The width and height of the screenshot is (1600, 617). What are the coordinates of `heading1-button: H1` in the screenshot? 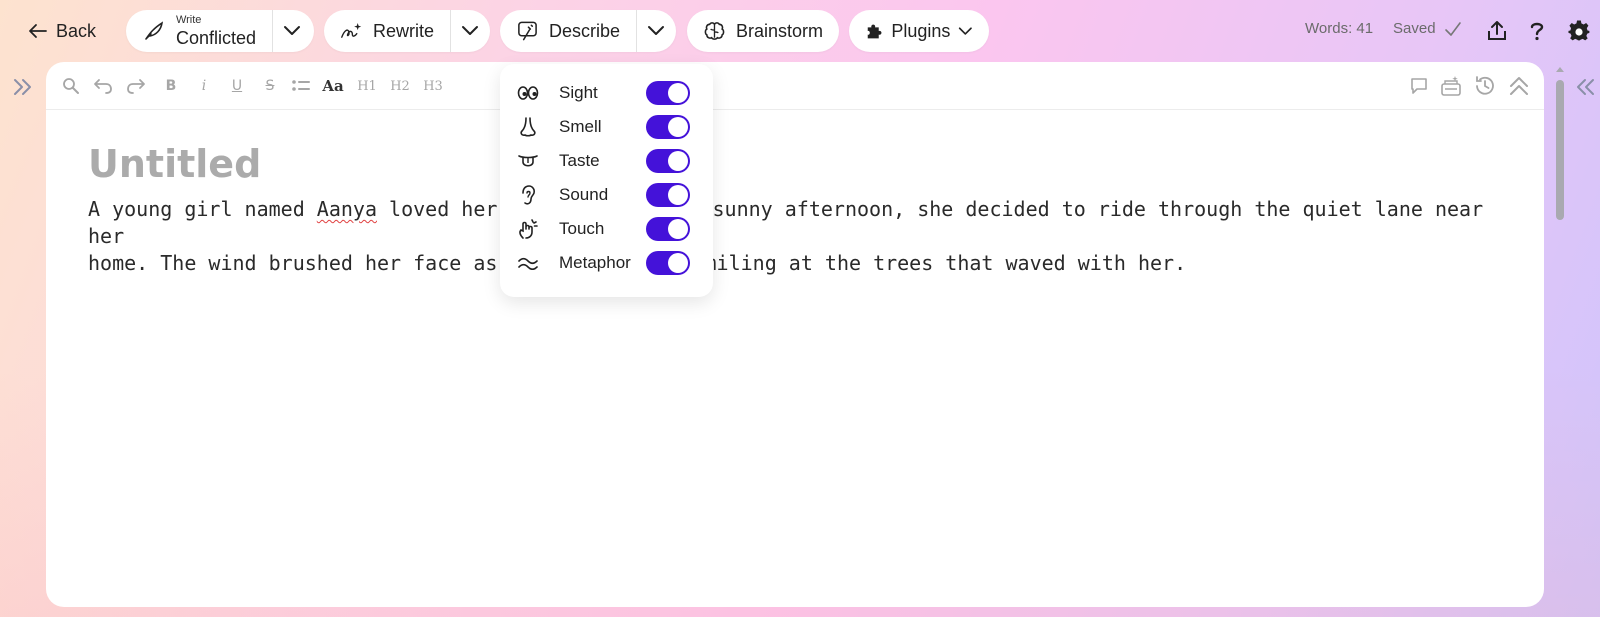 It's located at (367, 86).